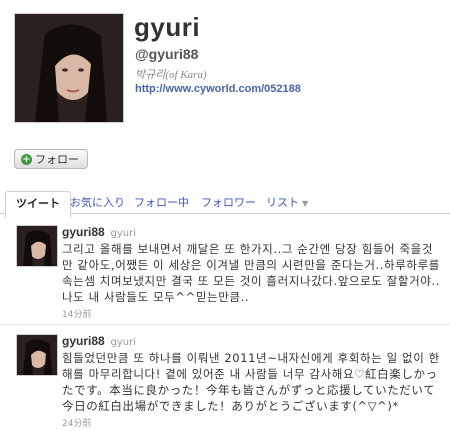 Image resolution: width=450 pixels, height=431 pixels. Describe the element at coordinates (26, 159) in the screenshot. I see `plus-icon: +` at that location.